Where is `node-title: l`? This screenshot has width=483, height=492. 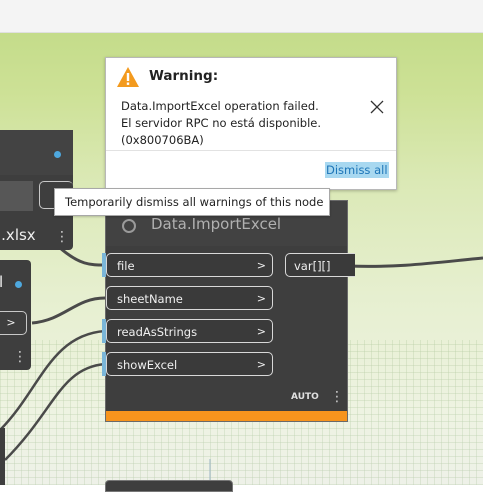
node-title: l is located at coordinates (2, 282).